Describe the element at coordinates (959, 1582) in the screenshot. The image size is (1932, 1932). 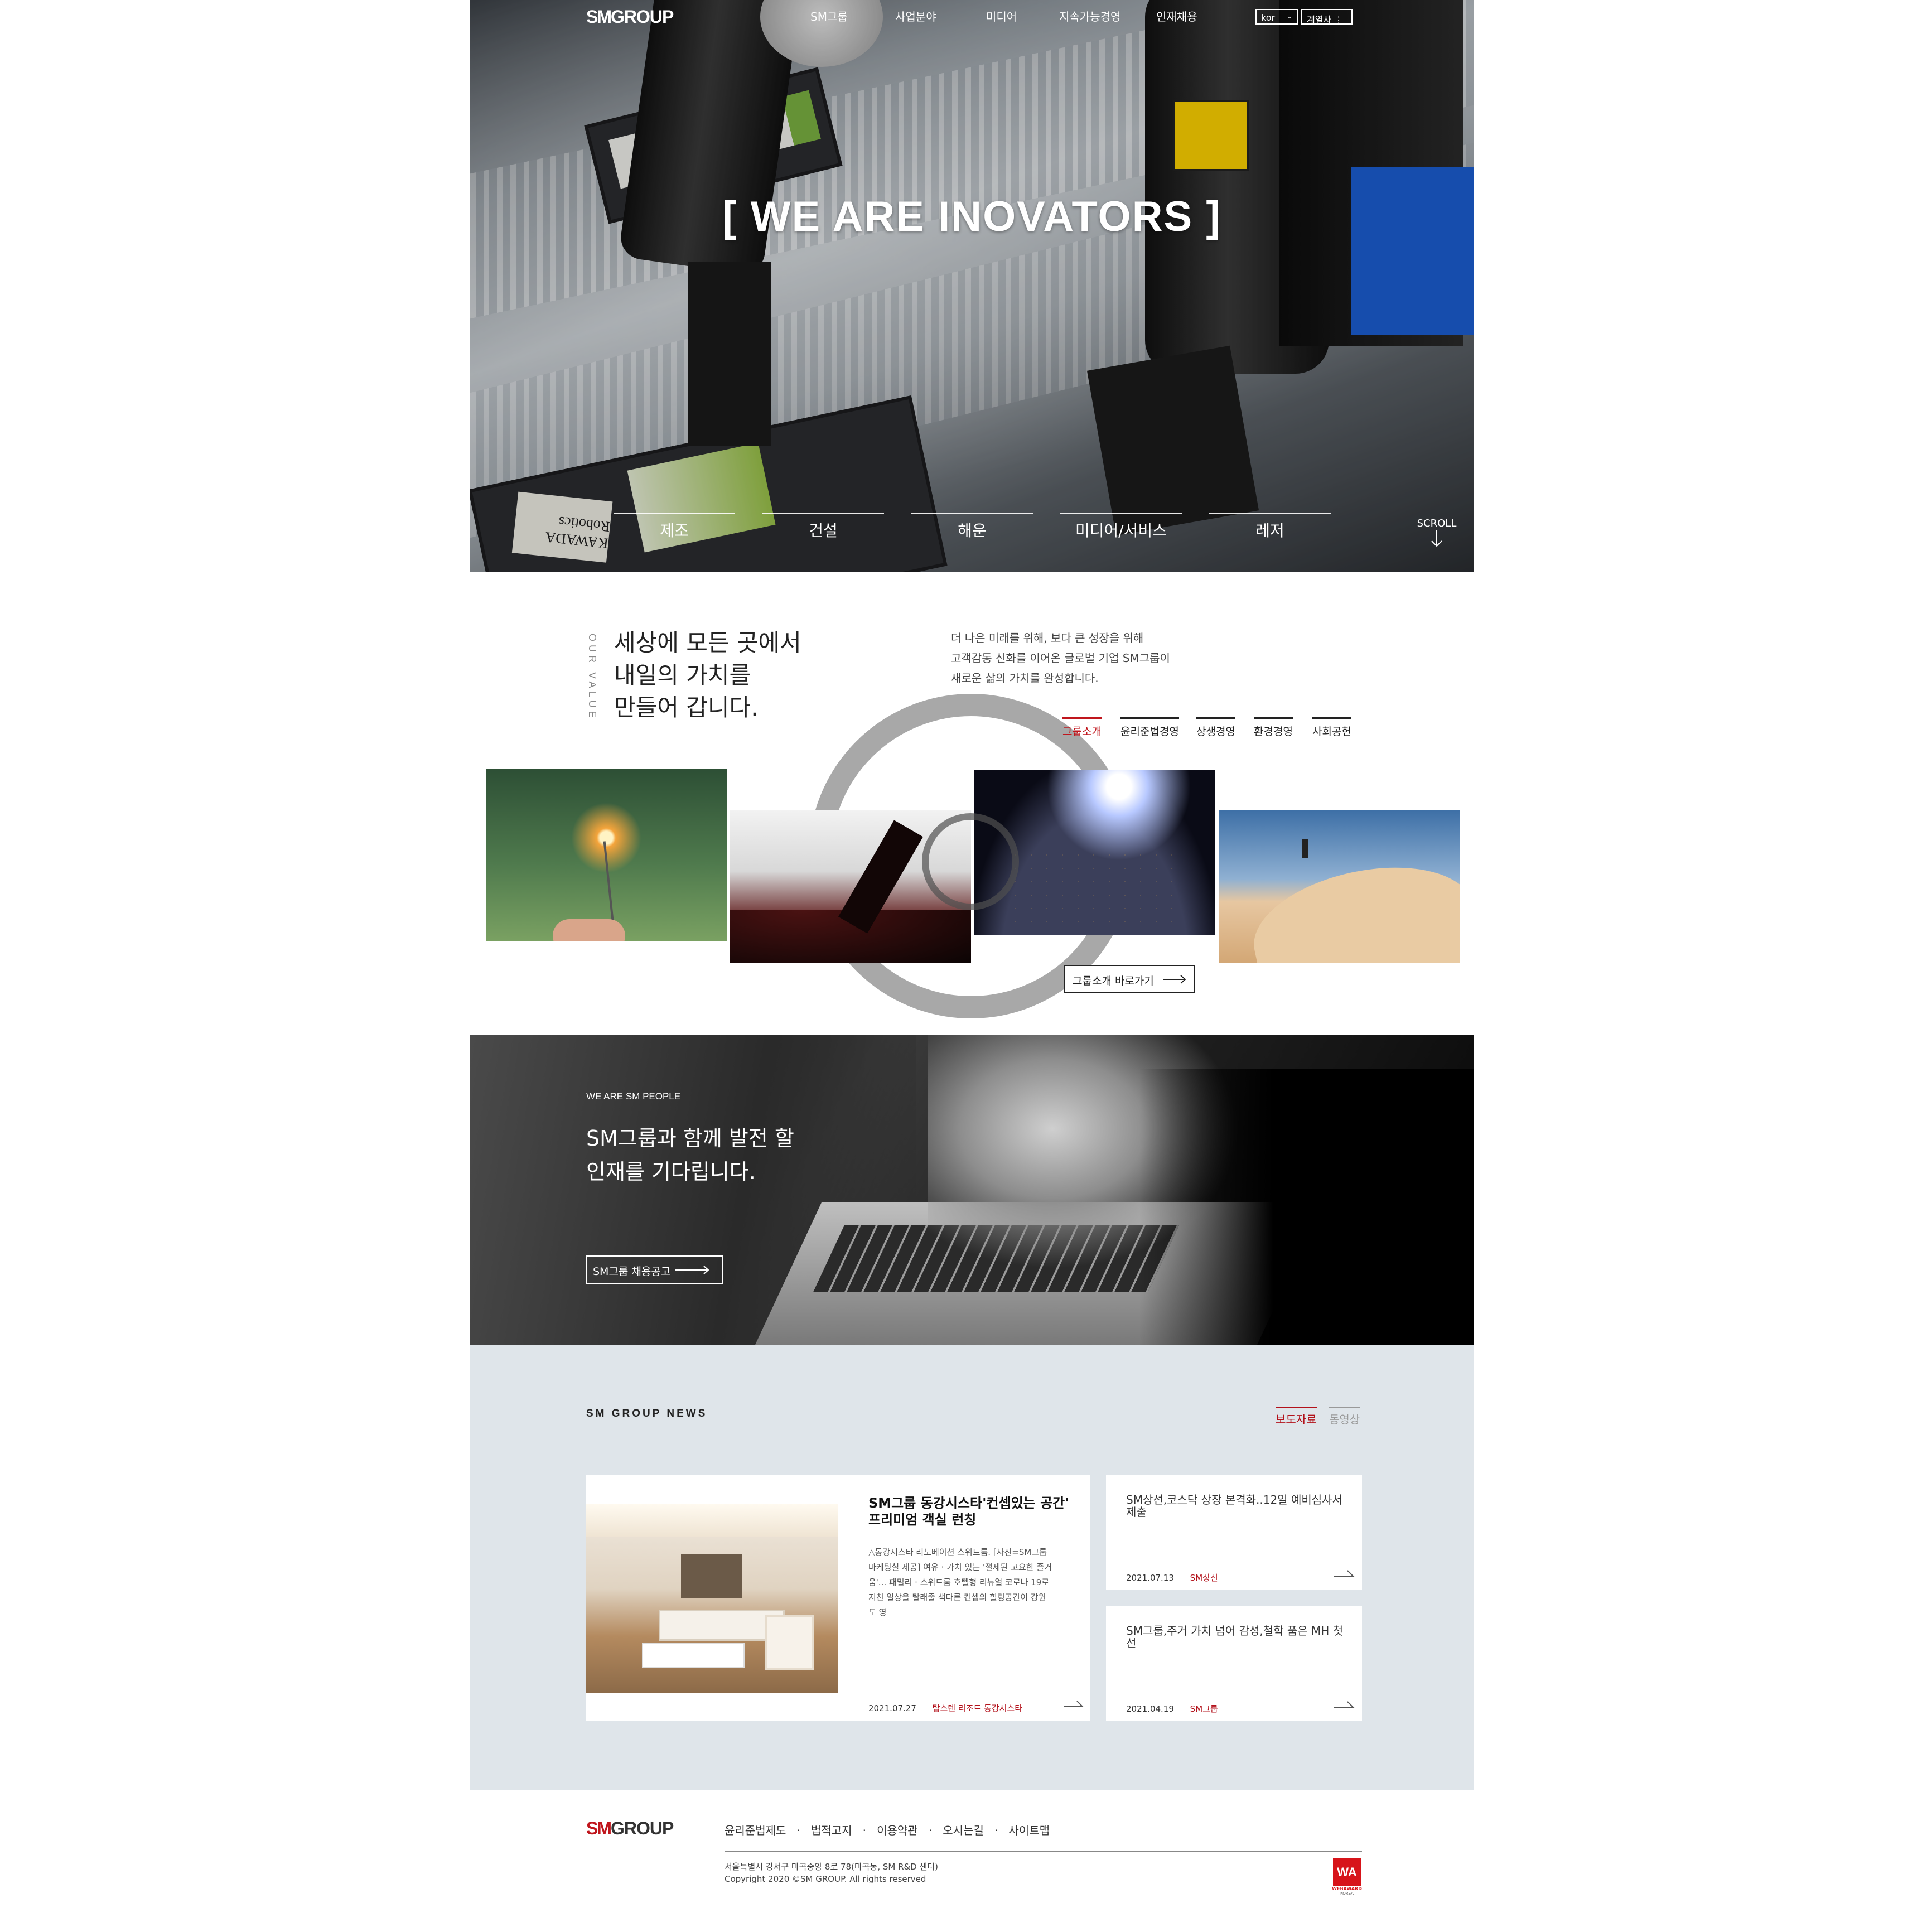
I see `featured-news-body-line: 움'... 패밀리 · 스위트룸 호텔형 리뉴얼 코로나 19로` at that location.